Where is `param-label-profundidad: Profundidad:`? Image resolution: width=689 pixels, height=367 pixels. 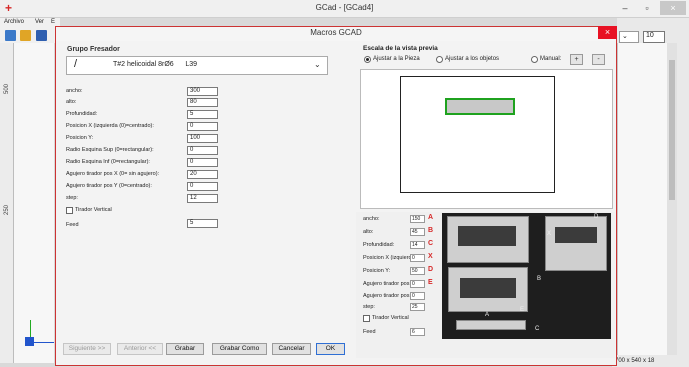 param-label-profundidad: Profundidad: is located at coordinates (82, 114).